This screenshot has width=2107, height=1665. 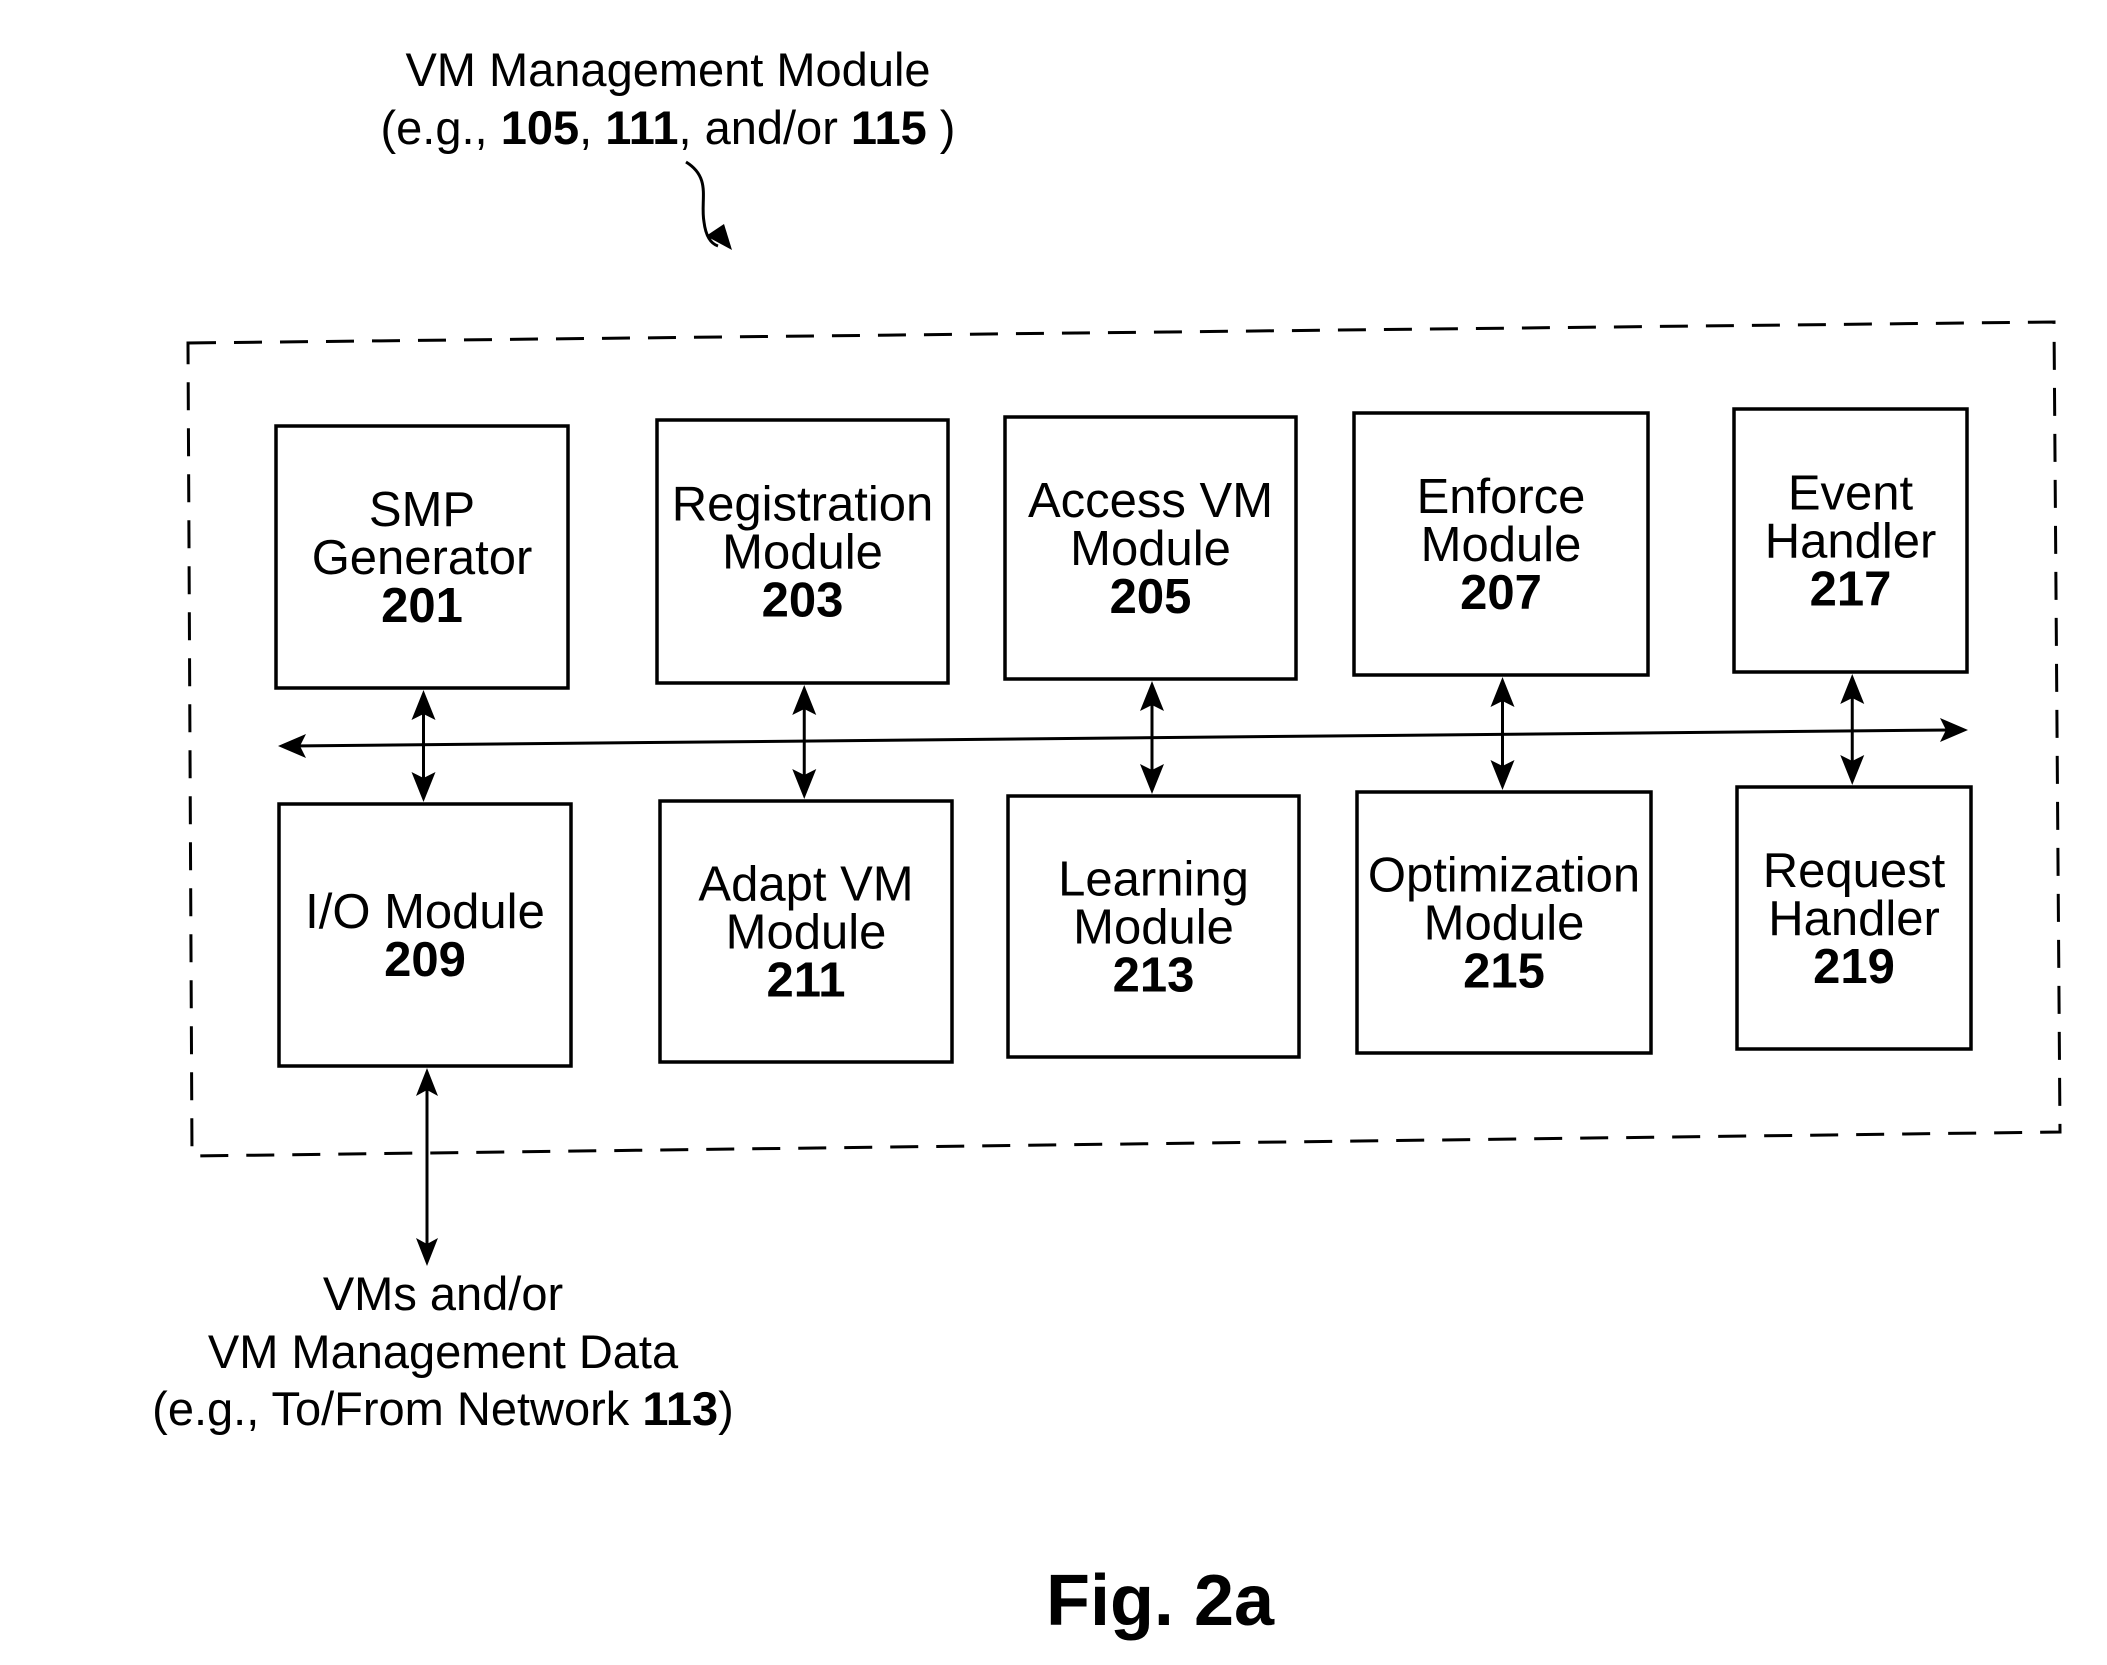 I want to click on module-box-205: Access VMModule205, so click(x=1150, y=548).